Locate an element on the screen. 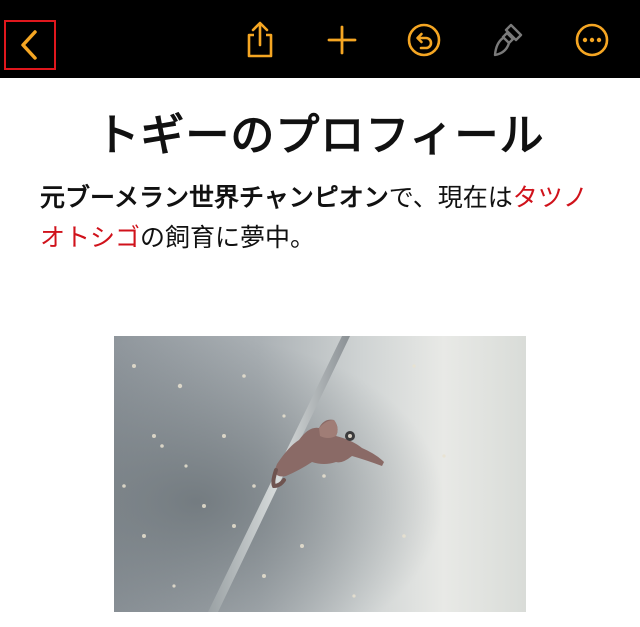  back-button is located at coordinates (30, 45).